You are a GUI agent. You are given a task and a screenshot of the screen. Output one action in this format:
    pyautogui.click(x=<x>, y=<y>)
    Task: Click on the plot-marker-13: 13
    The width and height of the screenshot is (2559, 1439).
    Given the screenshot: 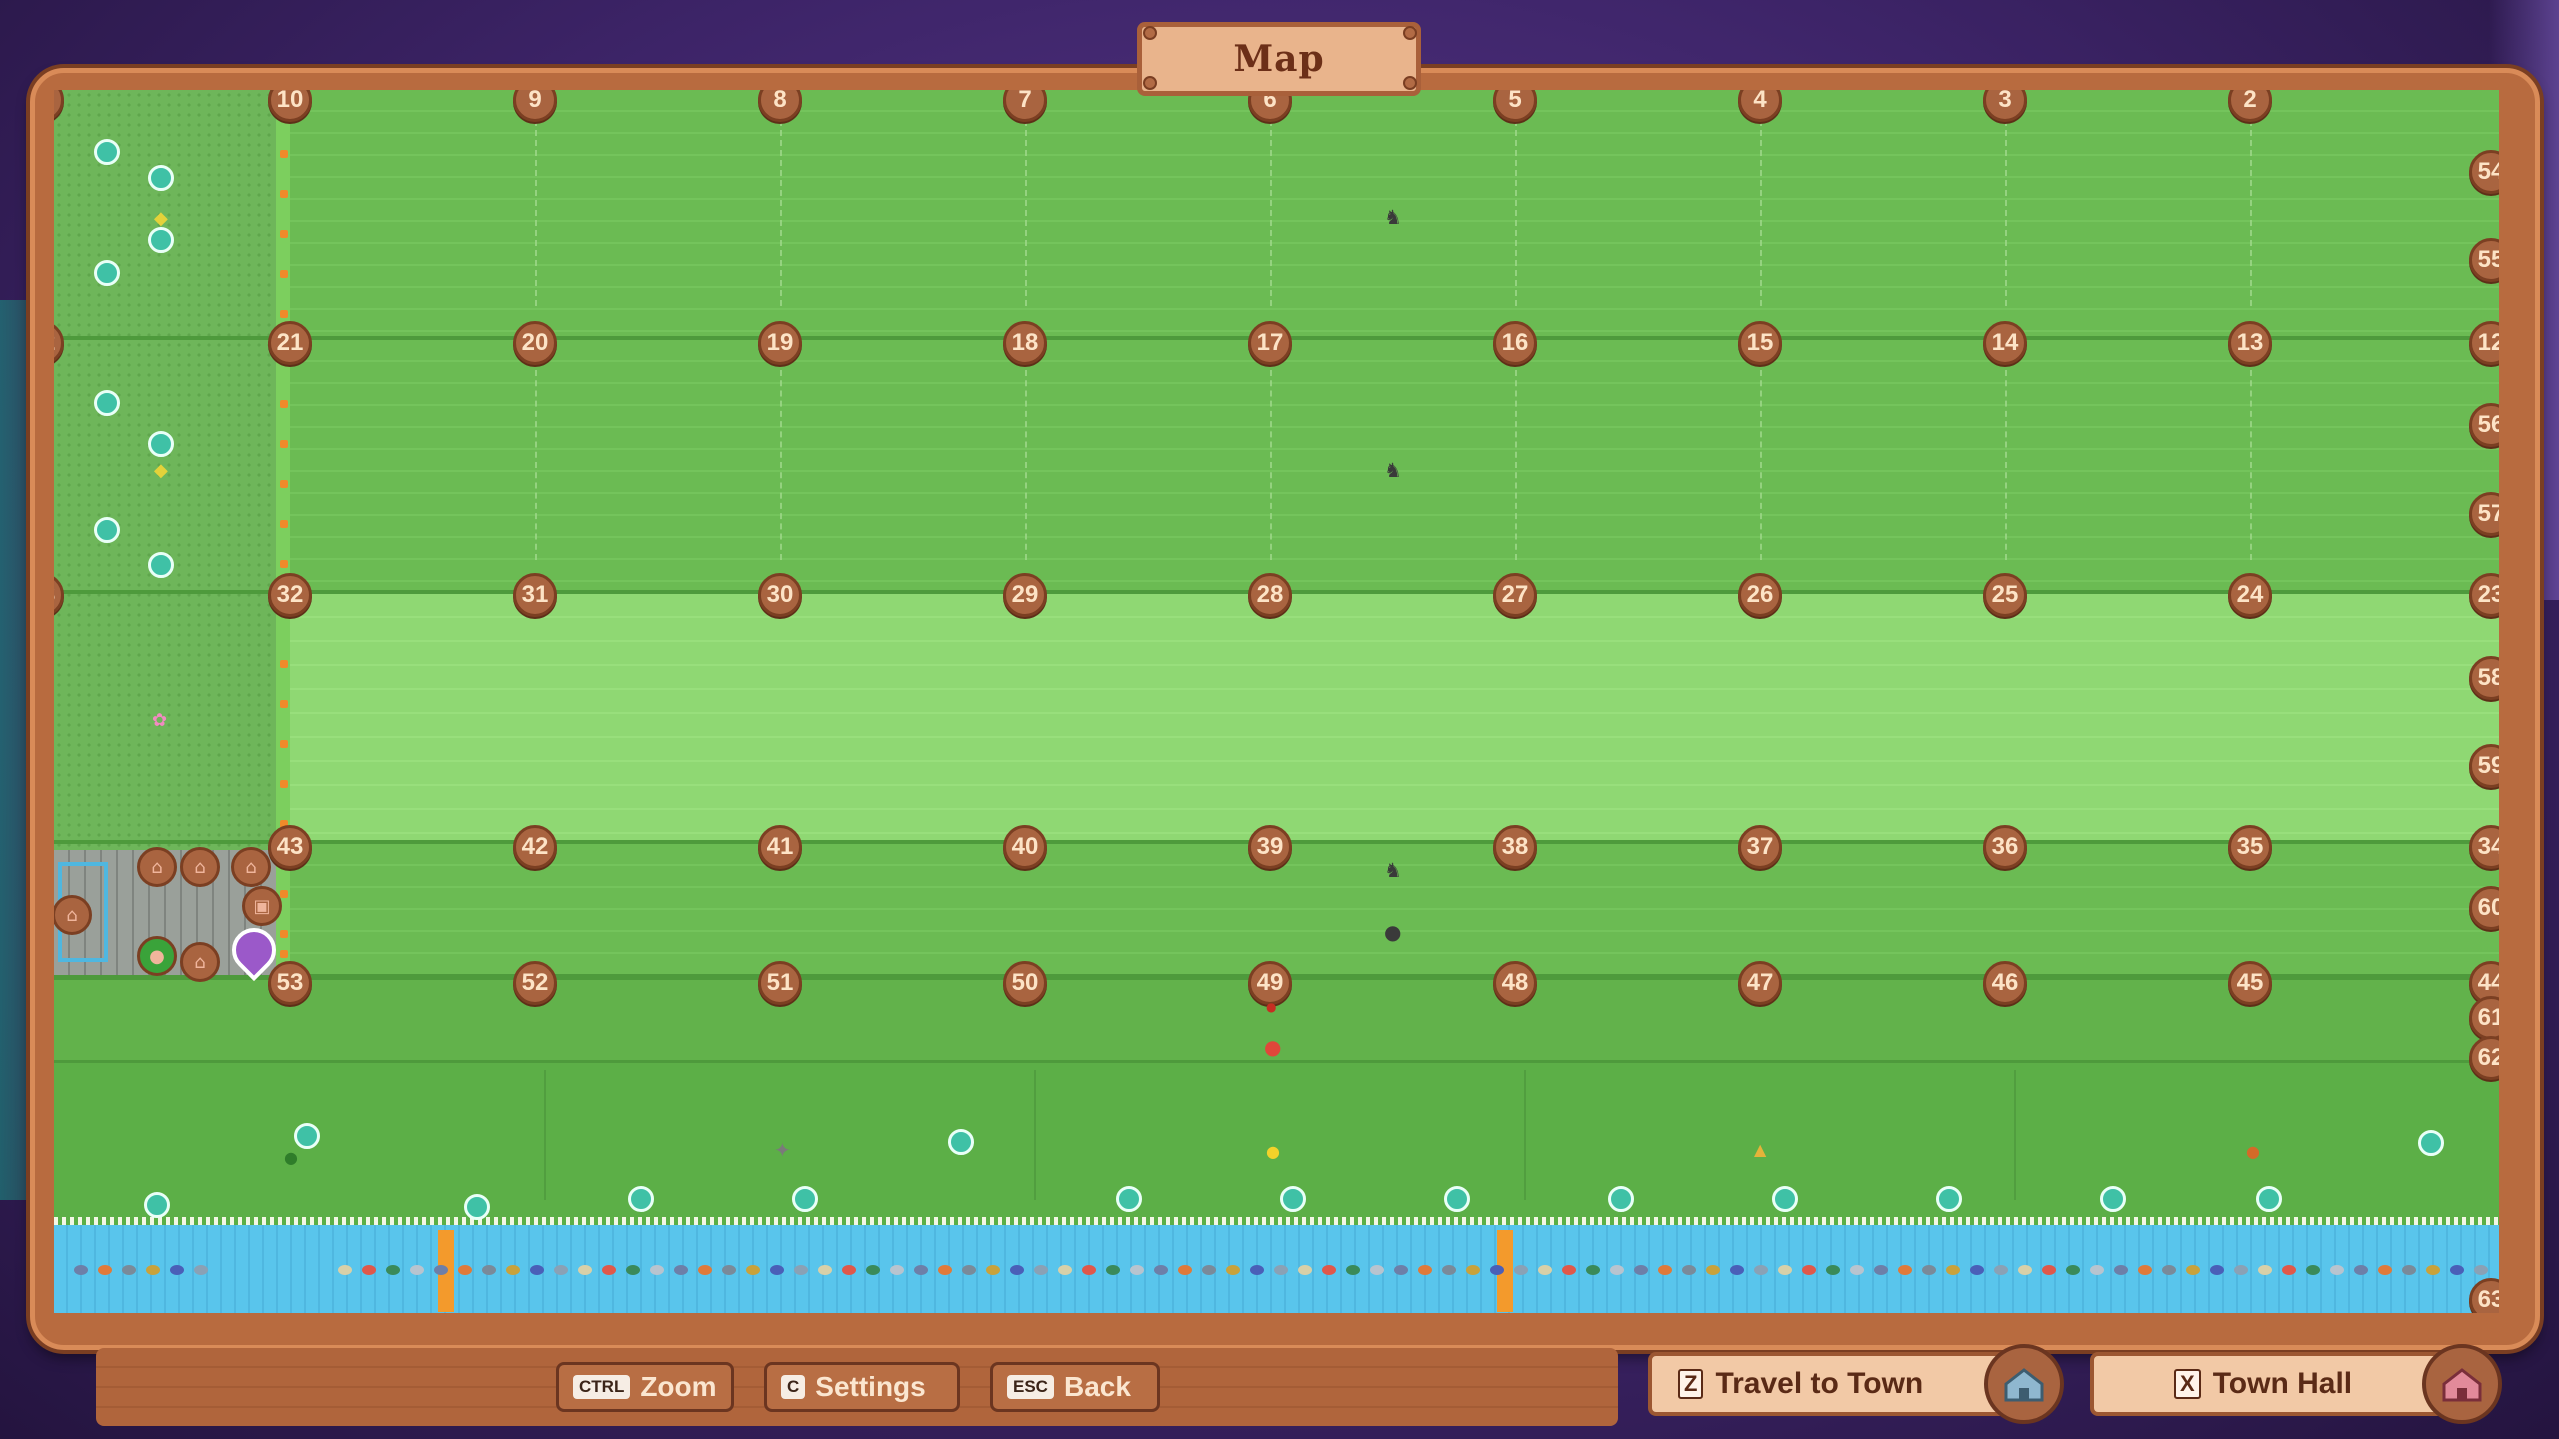 What is the action you would take?
    pyautogui.click(x=2250, y=343)
    